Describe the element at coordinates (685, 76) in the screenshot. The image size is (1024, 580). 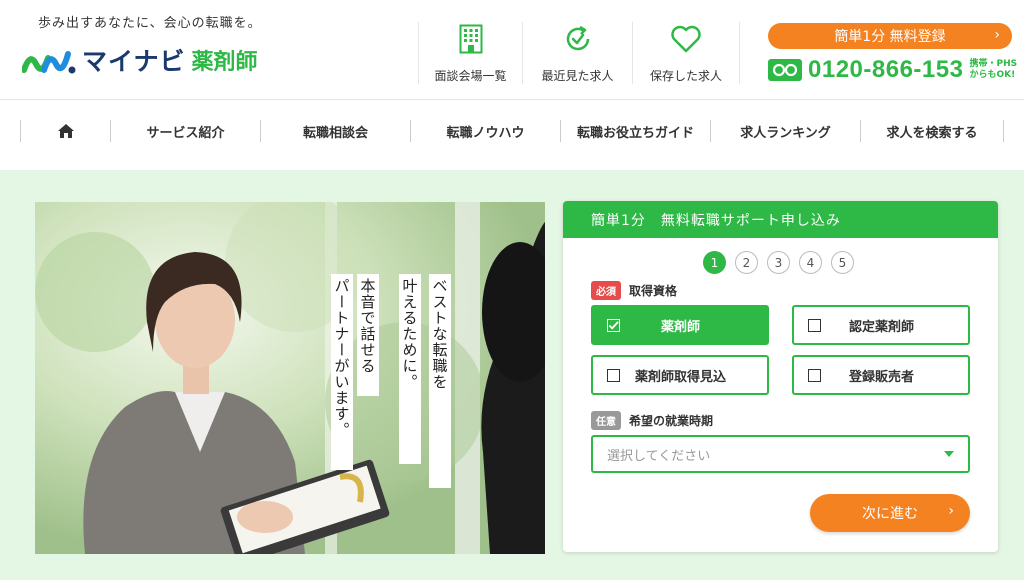
I see `header-nav-label: 保存した求人` at that location.